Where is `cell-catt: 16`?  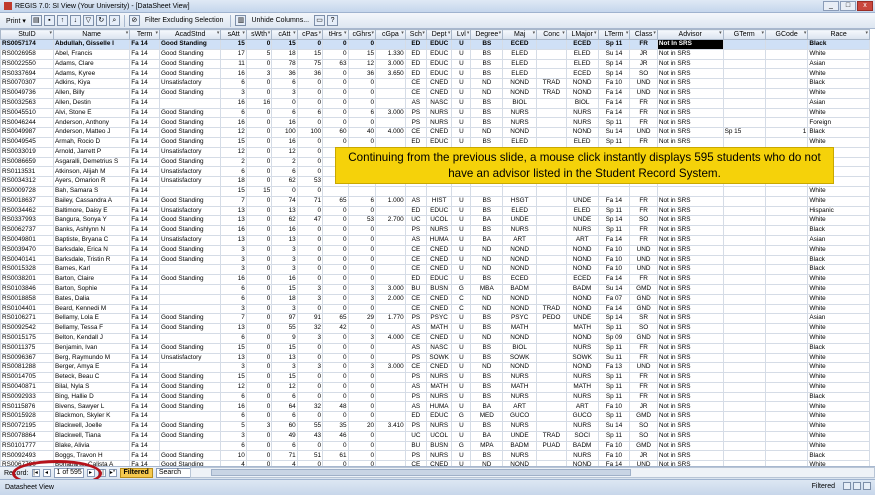 cell-catt: 16 is located at coordinates (284, 142).